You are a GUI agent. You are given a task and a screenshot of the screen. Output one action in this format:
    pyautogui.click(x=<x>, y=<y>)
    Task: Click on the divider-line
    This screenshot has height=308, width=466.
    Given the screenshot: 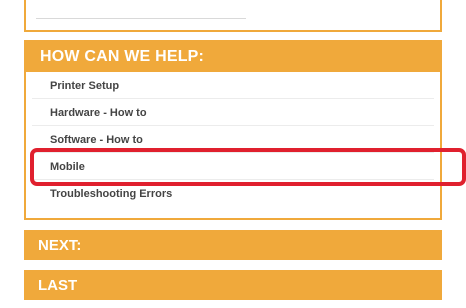 What is the action you would take?
    pyautogui.click(x=141, y=18)
    